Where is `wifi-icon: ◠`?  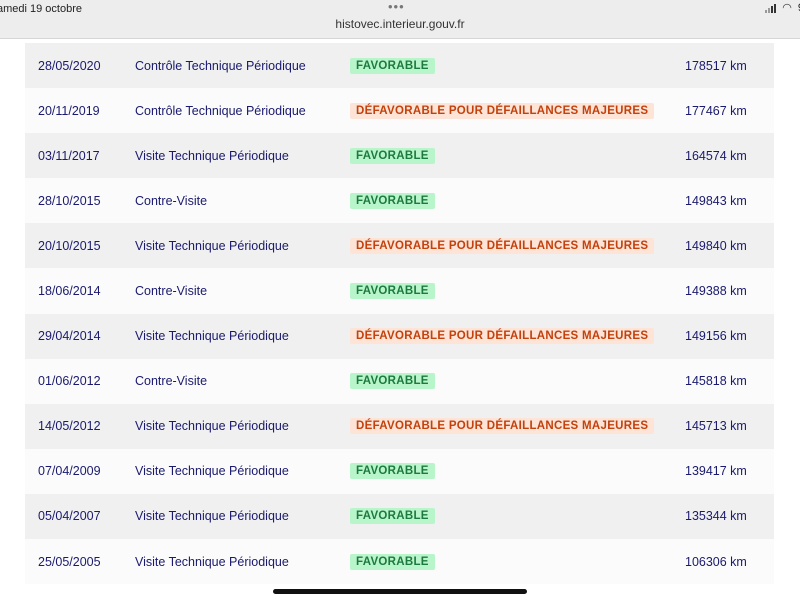 wifi-icon: ◠ is located at coordinates (787, 7).